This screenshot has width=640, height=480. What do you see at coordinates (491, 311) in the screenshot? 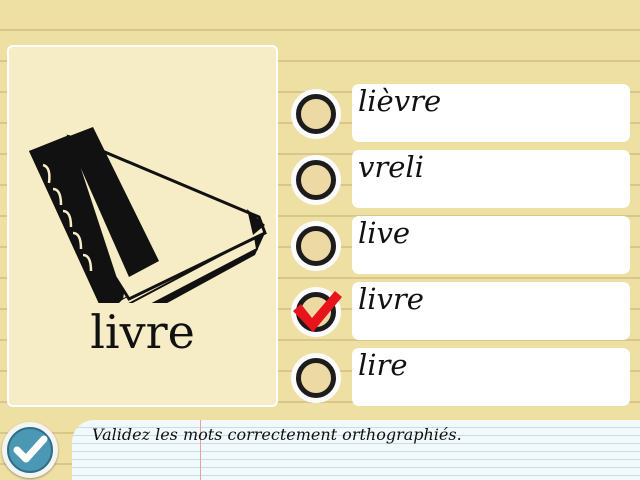
I see `option-button: livre` at bounding box center [491, 311].